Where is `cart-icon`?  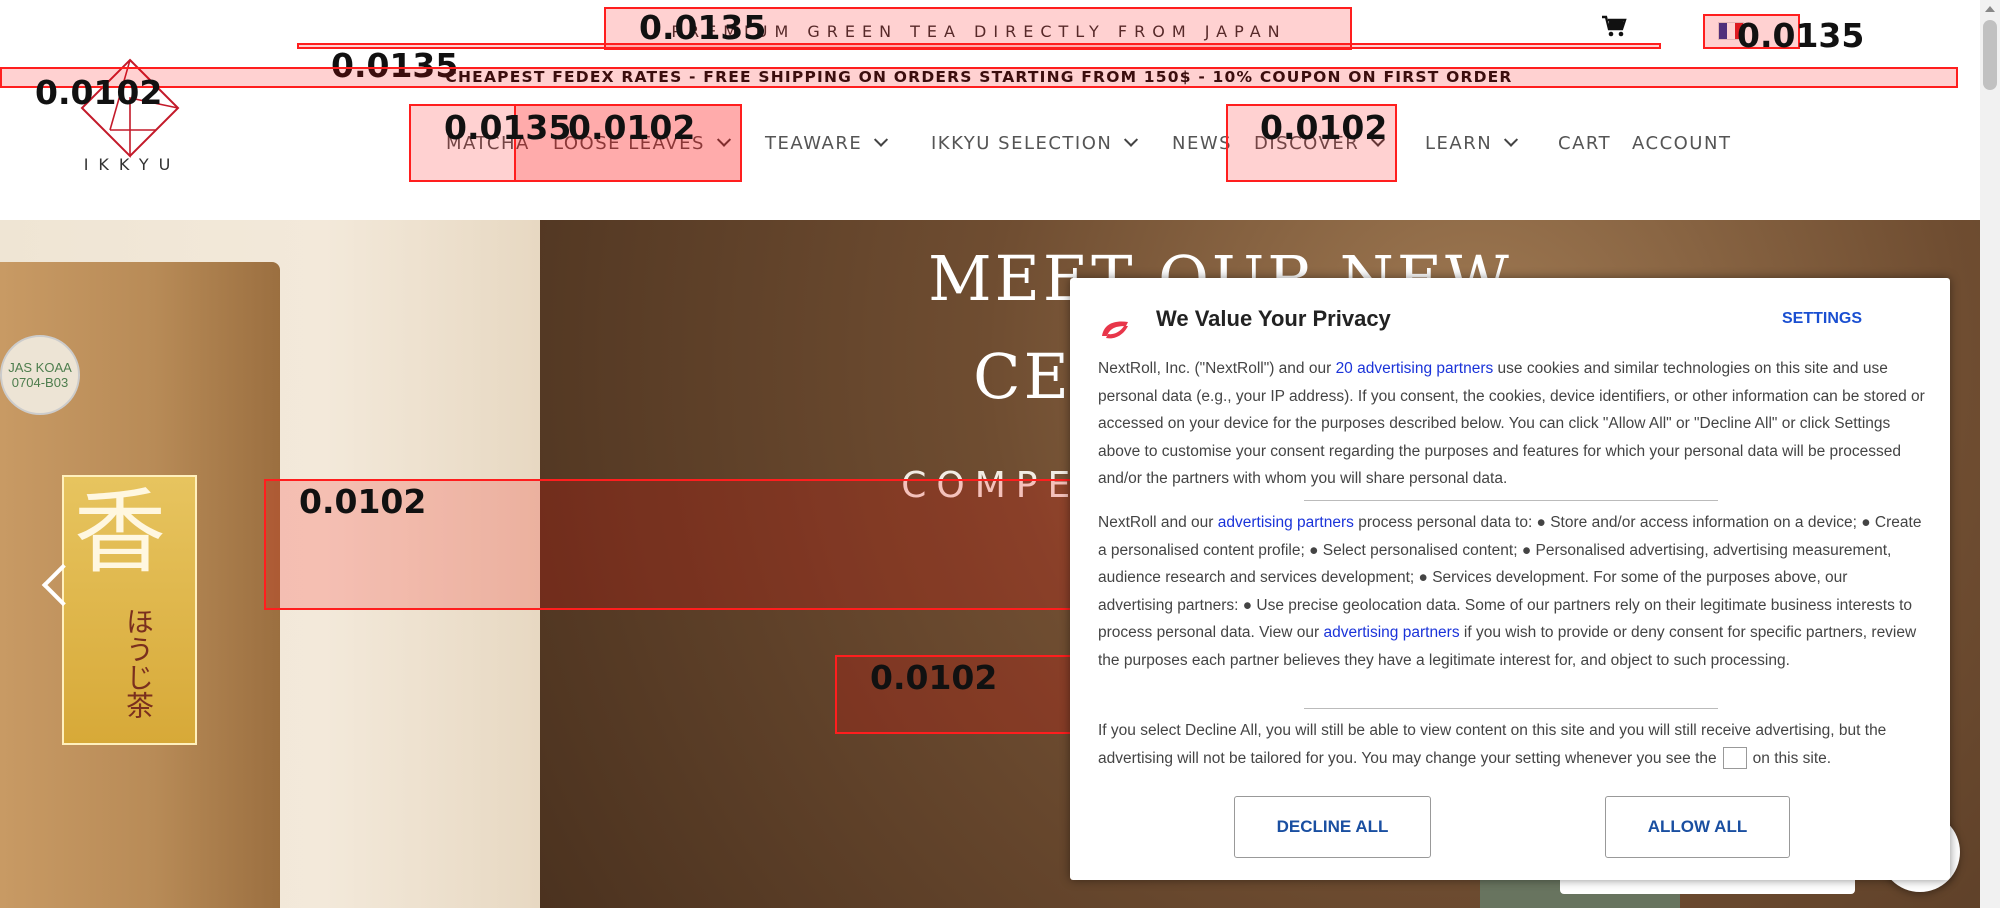
cart-icon is located at coordinates (1614, 27).